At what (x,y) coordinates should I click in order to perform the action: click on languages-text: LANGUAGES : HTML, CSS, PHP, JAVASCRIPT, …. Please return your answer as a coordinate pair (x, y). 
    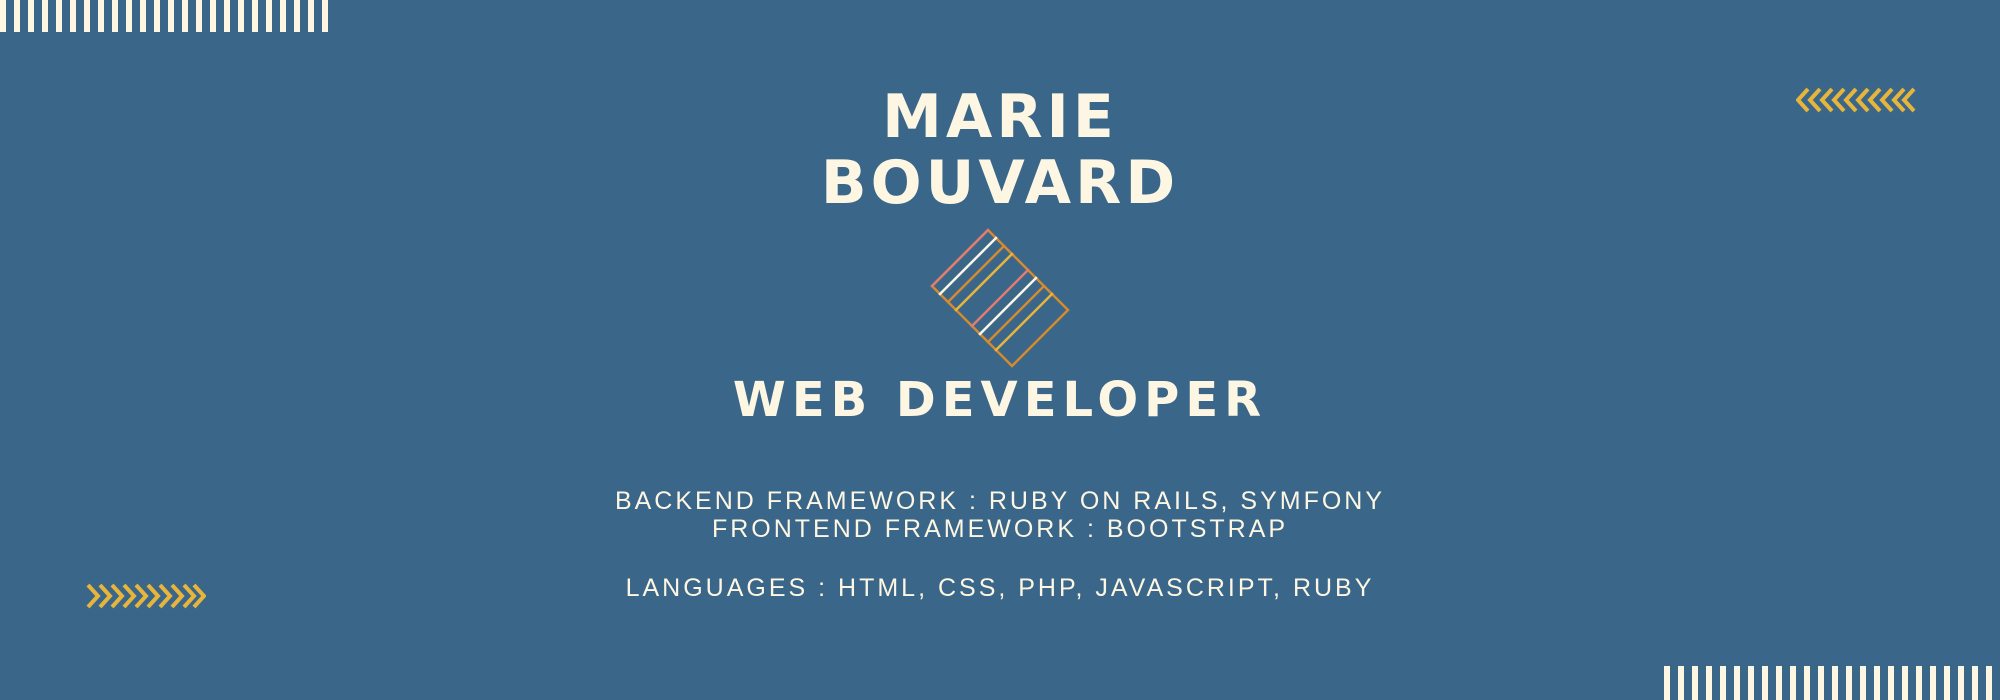
    Looking at the image, I should click on (1000, 588).